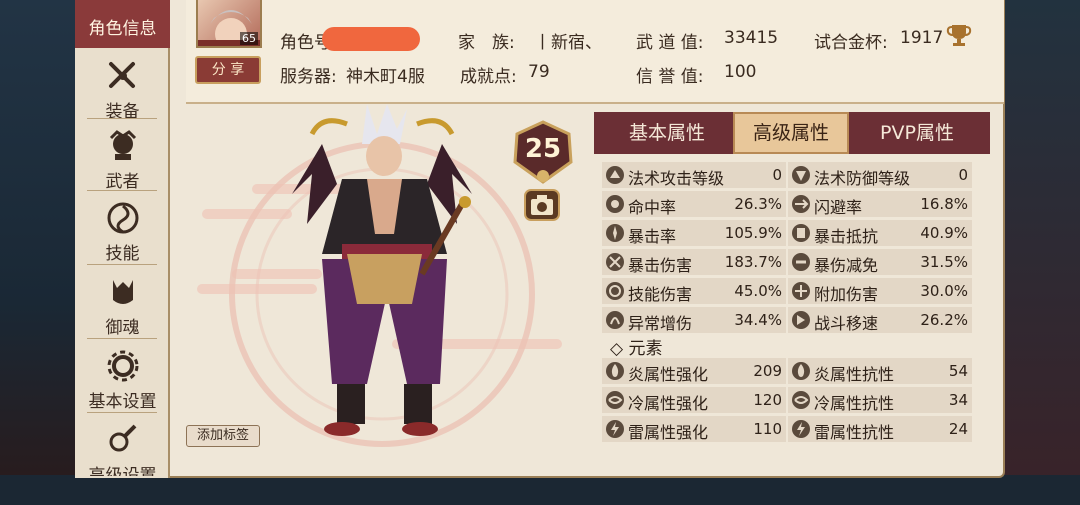  I want to click on stat-name: 冷属性抗性, so click(854, 403).